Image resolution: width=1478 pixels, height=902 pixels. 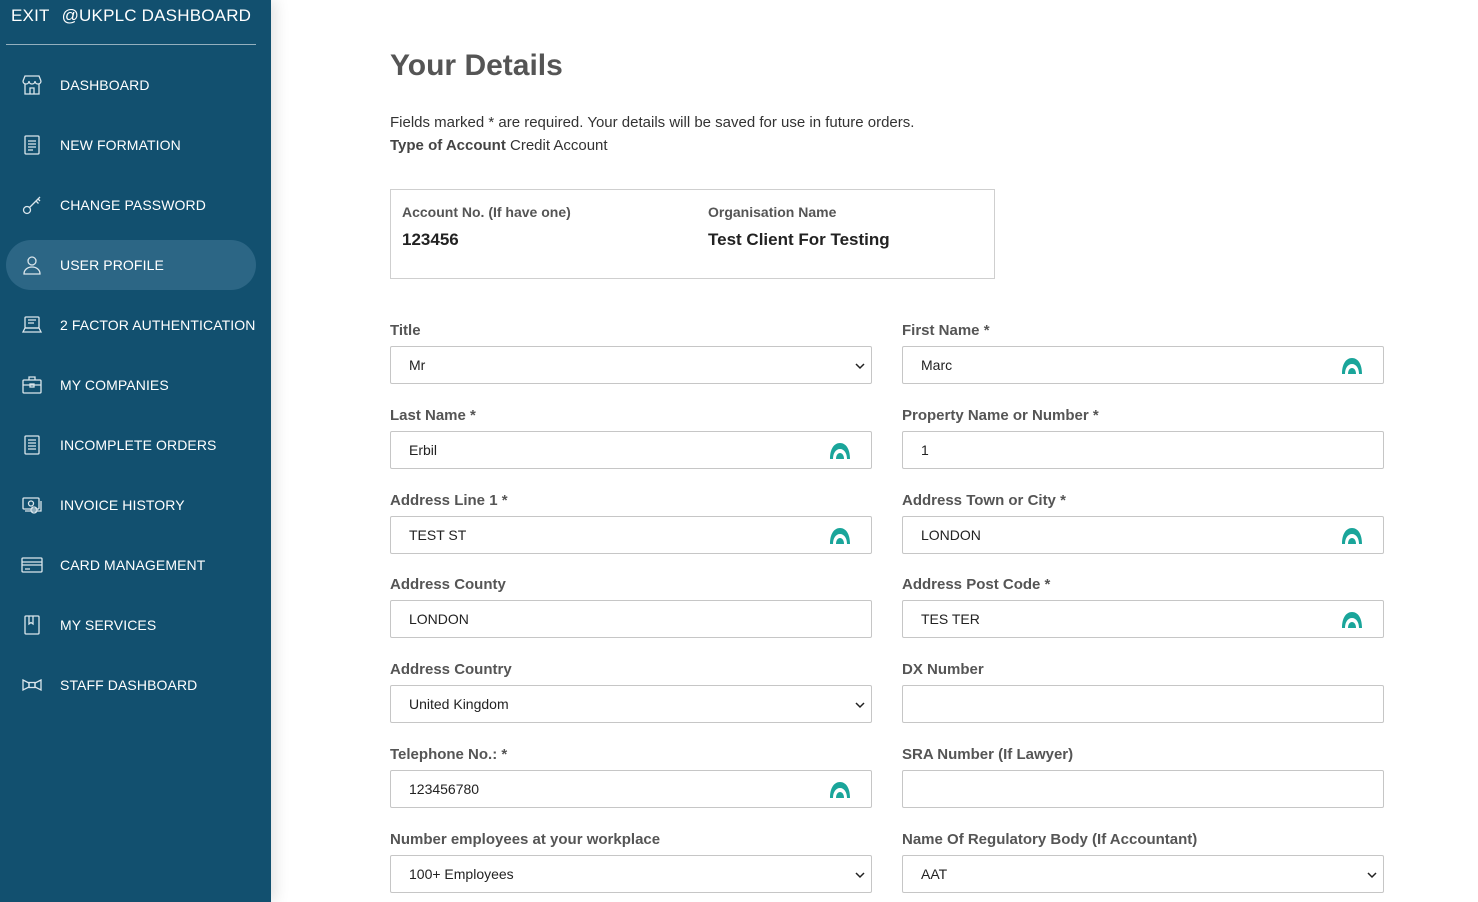 I want to click on employees-select: 100+ Employees, so click(x=631, y=874).